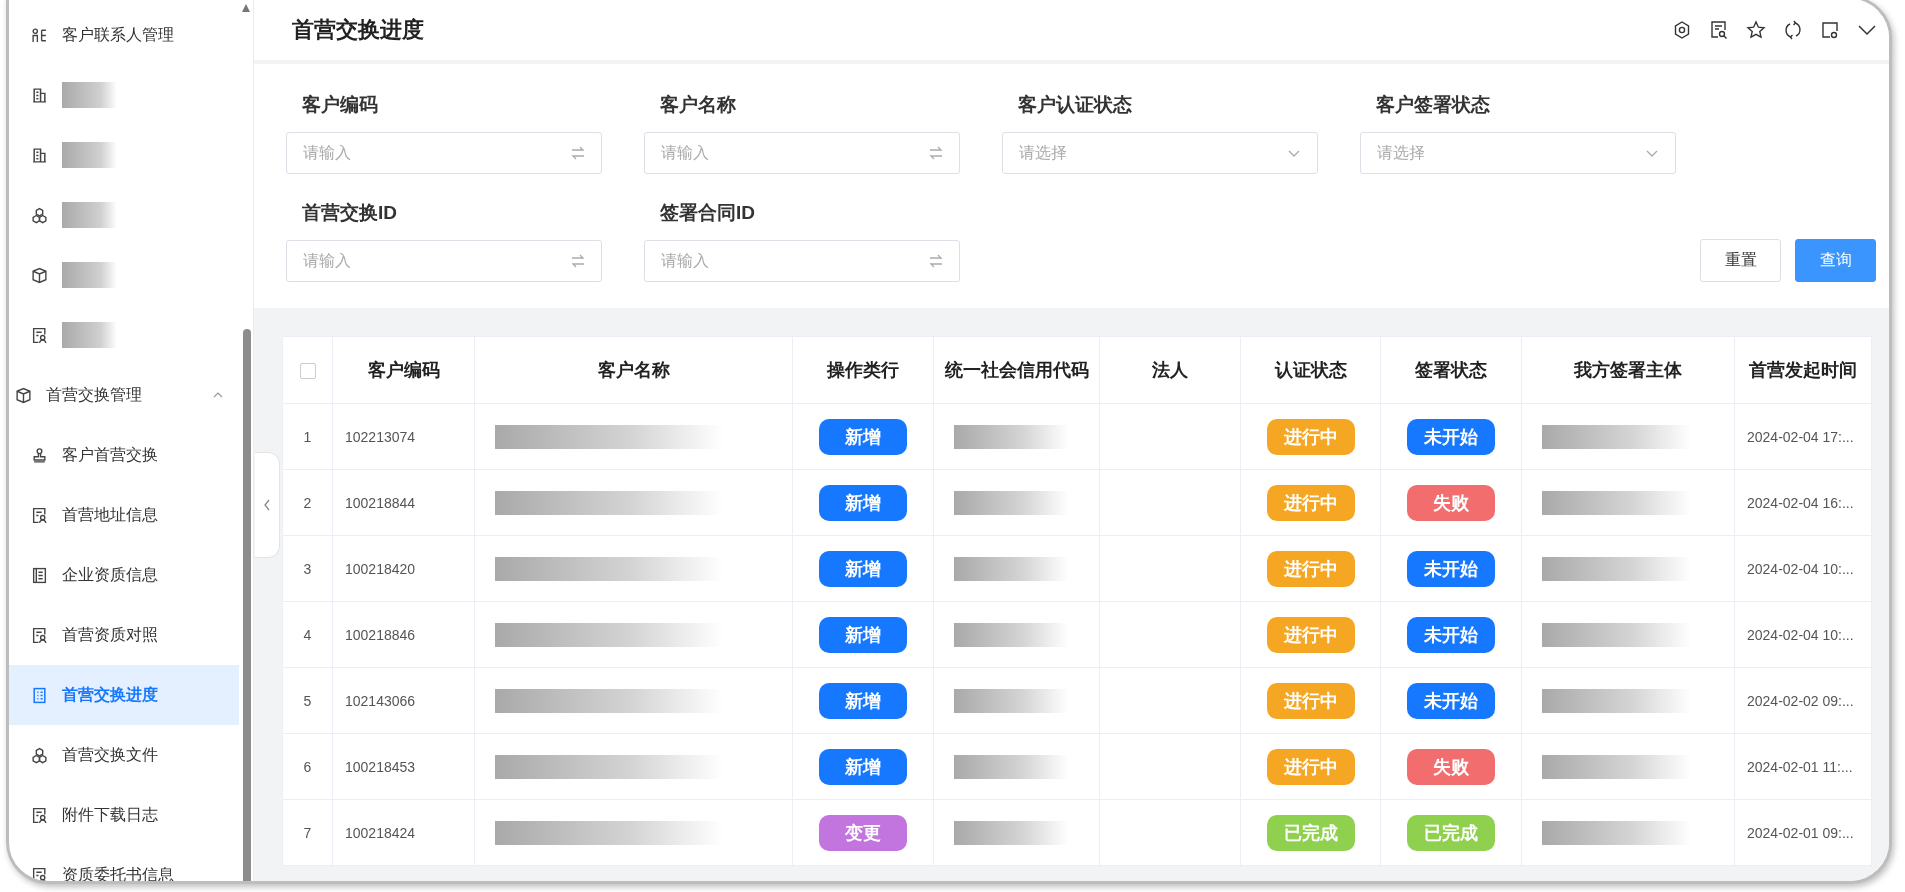 Image resolution: width=1905 pixels, height=892 pixels. What do you see at coordinates (307, 700) in the screenshot?
I see `row-number: 5` at bounding box center [307, 700].